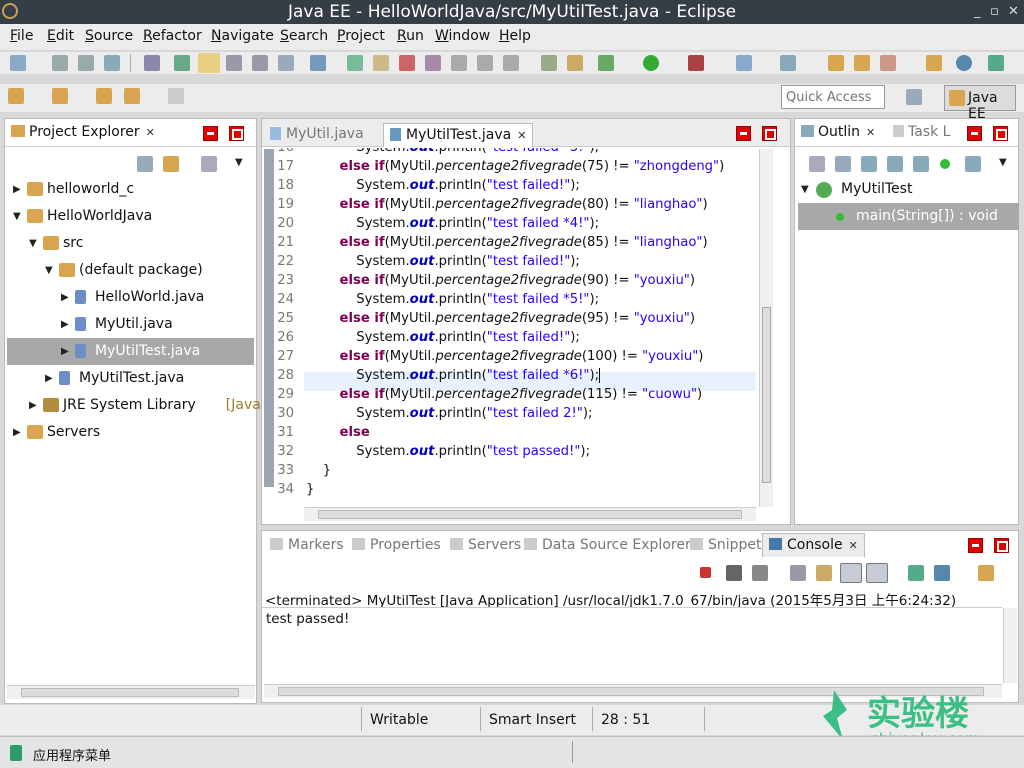  Describe the element at coordinates (945, 164) in the screenshot. I see `hide-nonpublic-icon` at that location.